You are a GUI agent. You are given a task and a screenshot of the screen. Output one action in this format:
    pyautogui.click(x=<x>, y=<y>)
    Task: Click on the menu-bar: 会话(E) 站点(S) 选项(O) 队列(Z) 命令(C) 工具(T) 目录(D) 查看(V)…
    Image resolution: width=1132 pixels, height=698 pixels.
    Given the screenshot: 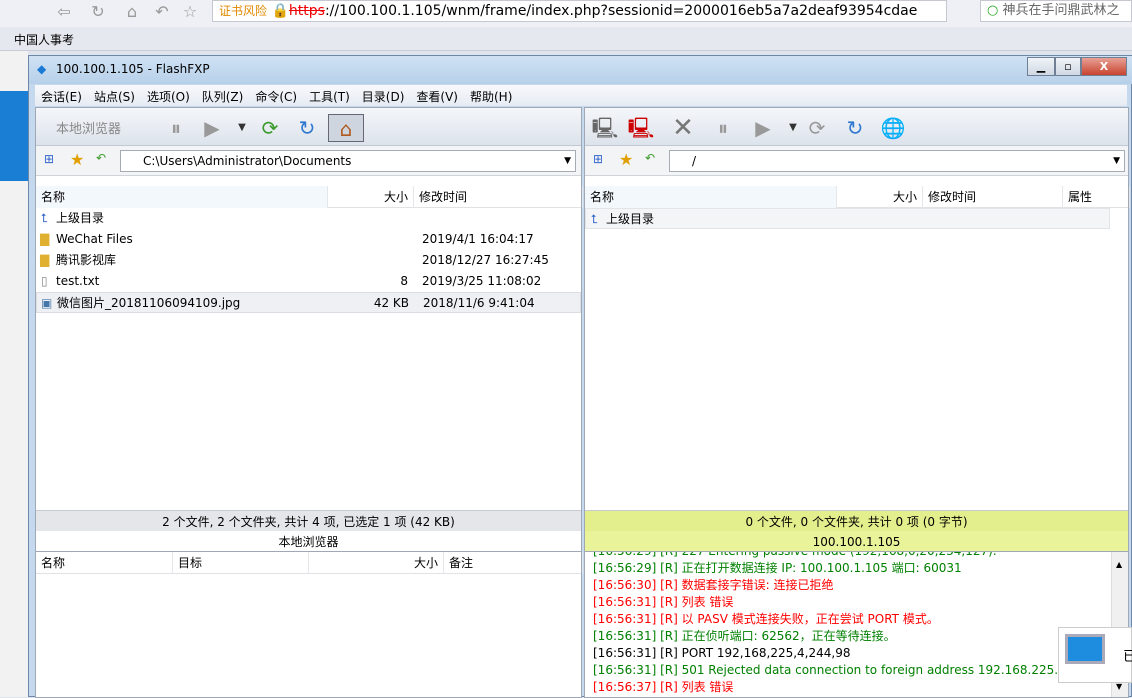 What is the action you would take?
    pyautogui.click(x=581, y=95)
    